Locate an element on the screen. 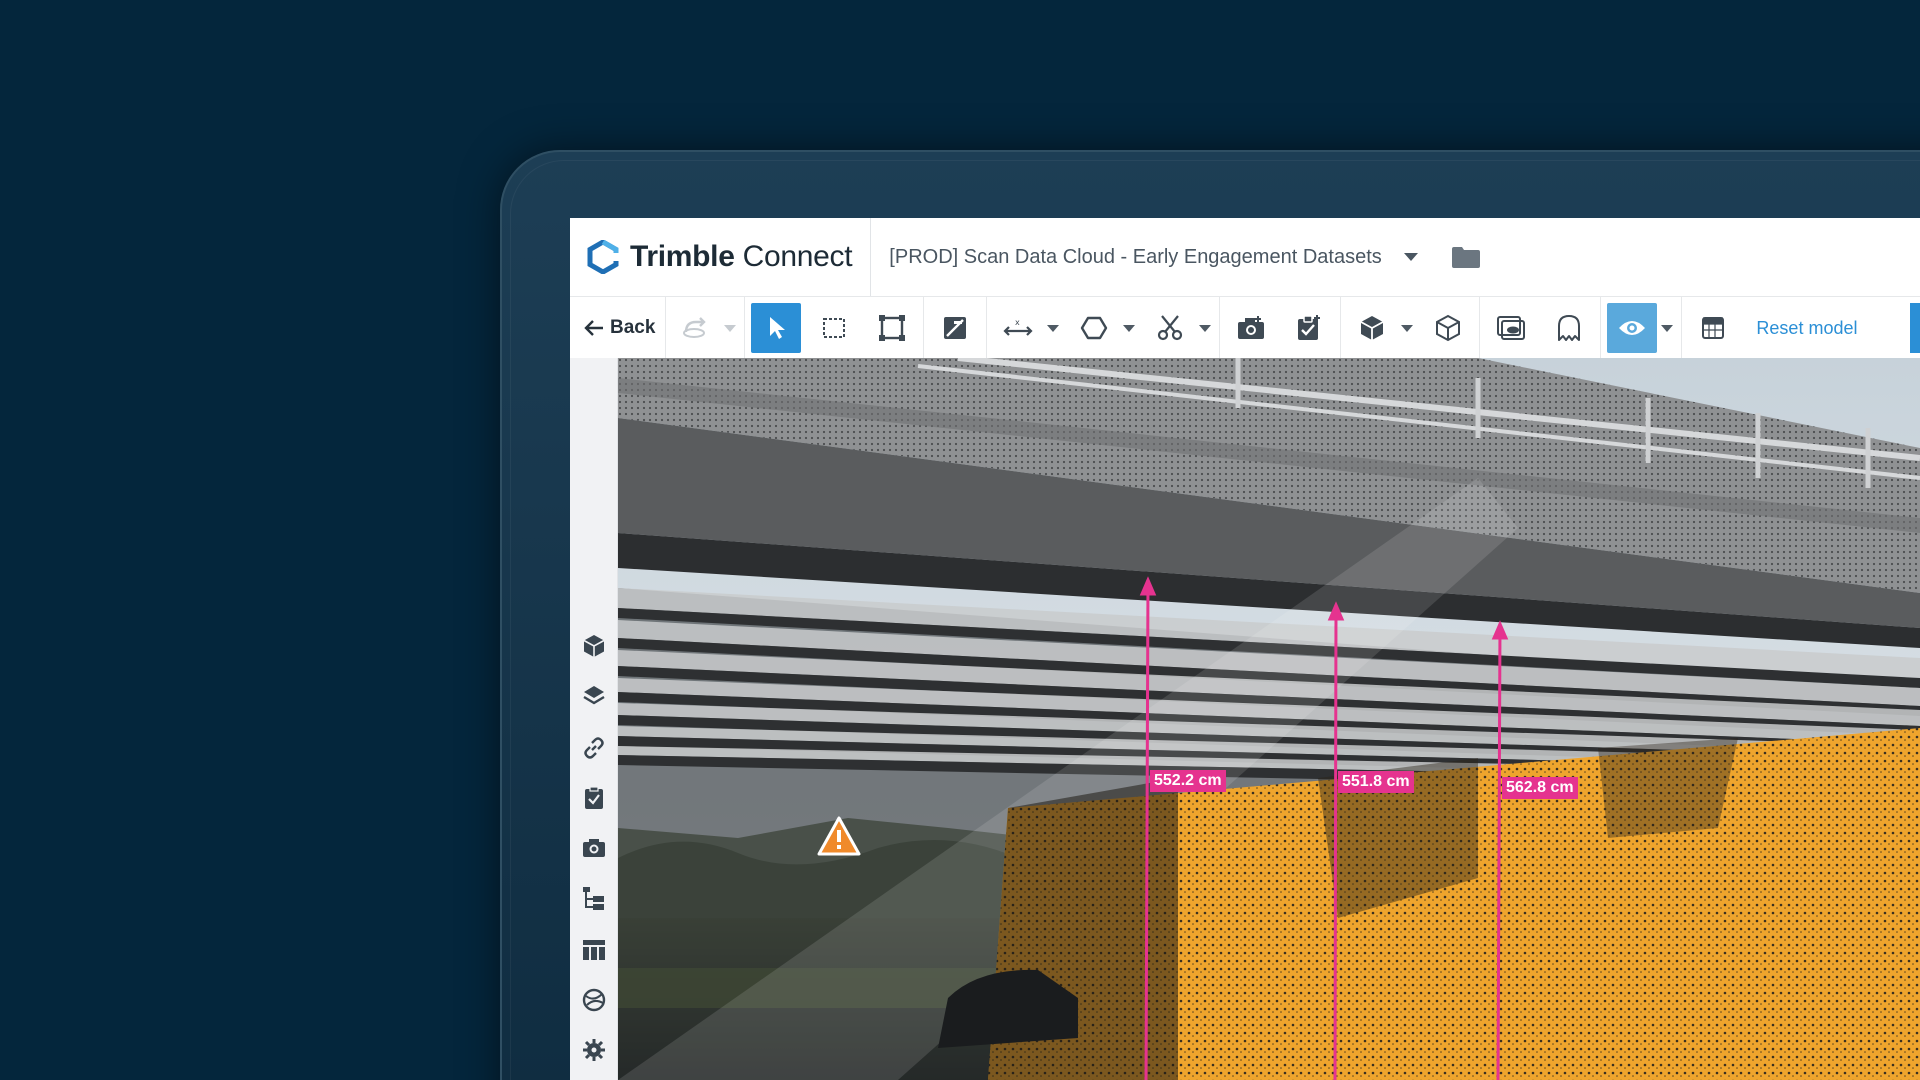 This screenshot has width=1920, height=1080. eye-icon is located at coordinates (1632, 328).